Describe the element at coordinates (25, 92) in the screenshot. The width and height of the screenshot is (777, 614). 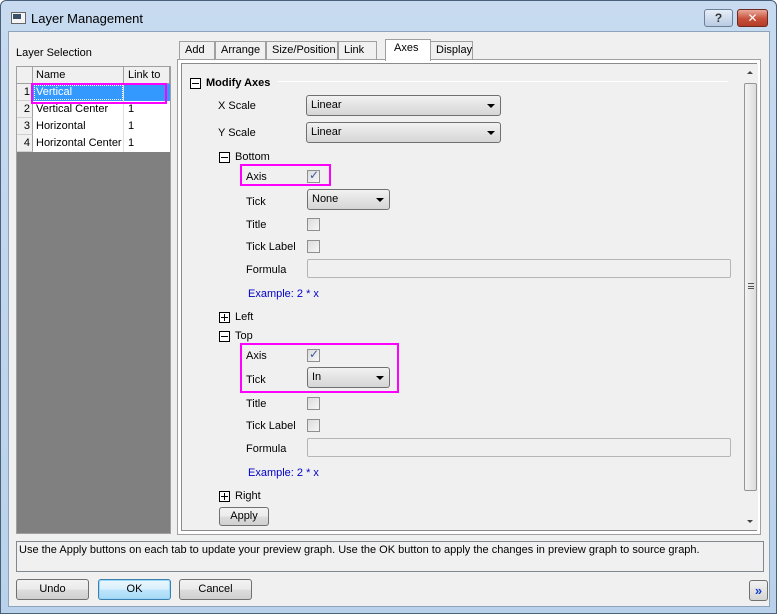
I see `row-number: 1` at that location.